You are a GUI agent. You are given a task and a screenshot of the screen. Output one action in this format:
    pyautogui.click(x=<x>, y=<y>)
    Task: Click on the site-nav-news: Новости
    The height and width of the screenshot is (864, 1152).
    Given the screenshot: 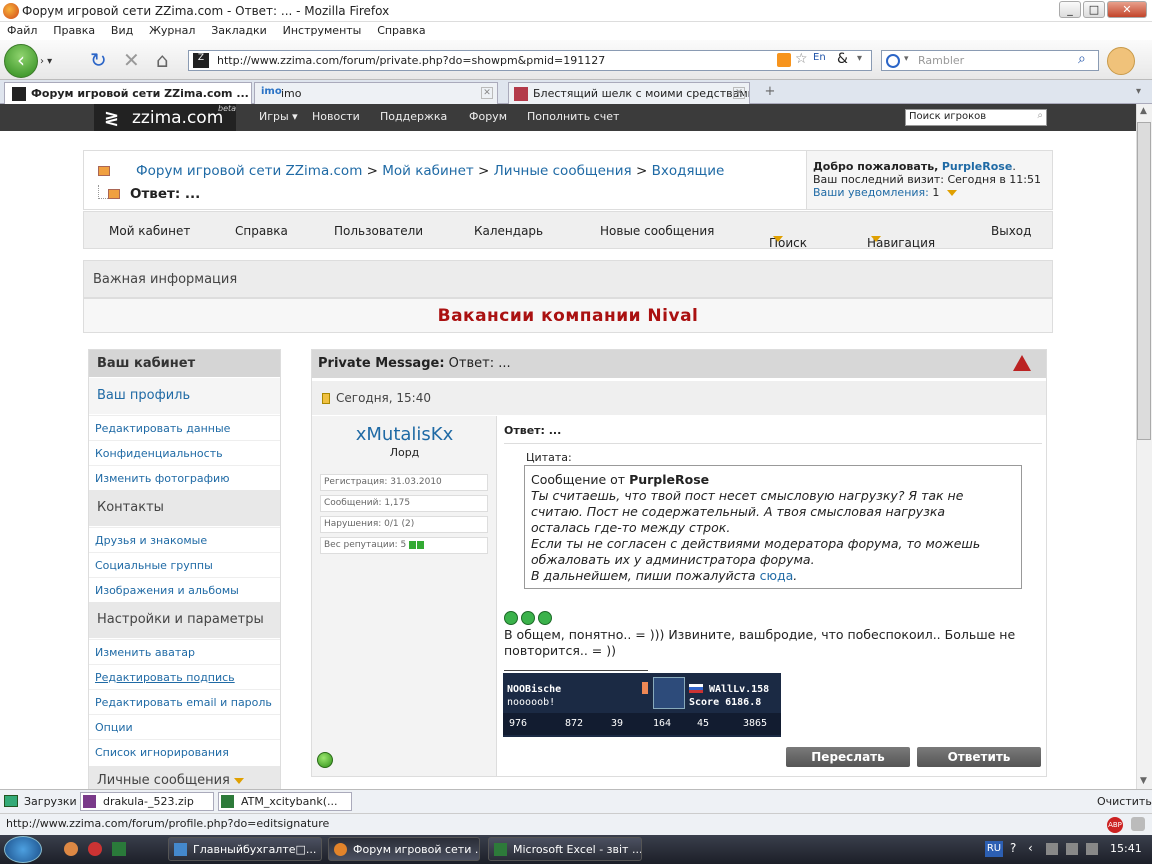 What is the action you would take?
    pyautogui.click(x=336, y=116)
    